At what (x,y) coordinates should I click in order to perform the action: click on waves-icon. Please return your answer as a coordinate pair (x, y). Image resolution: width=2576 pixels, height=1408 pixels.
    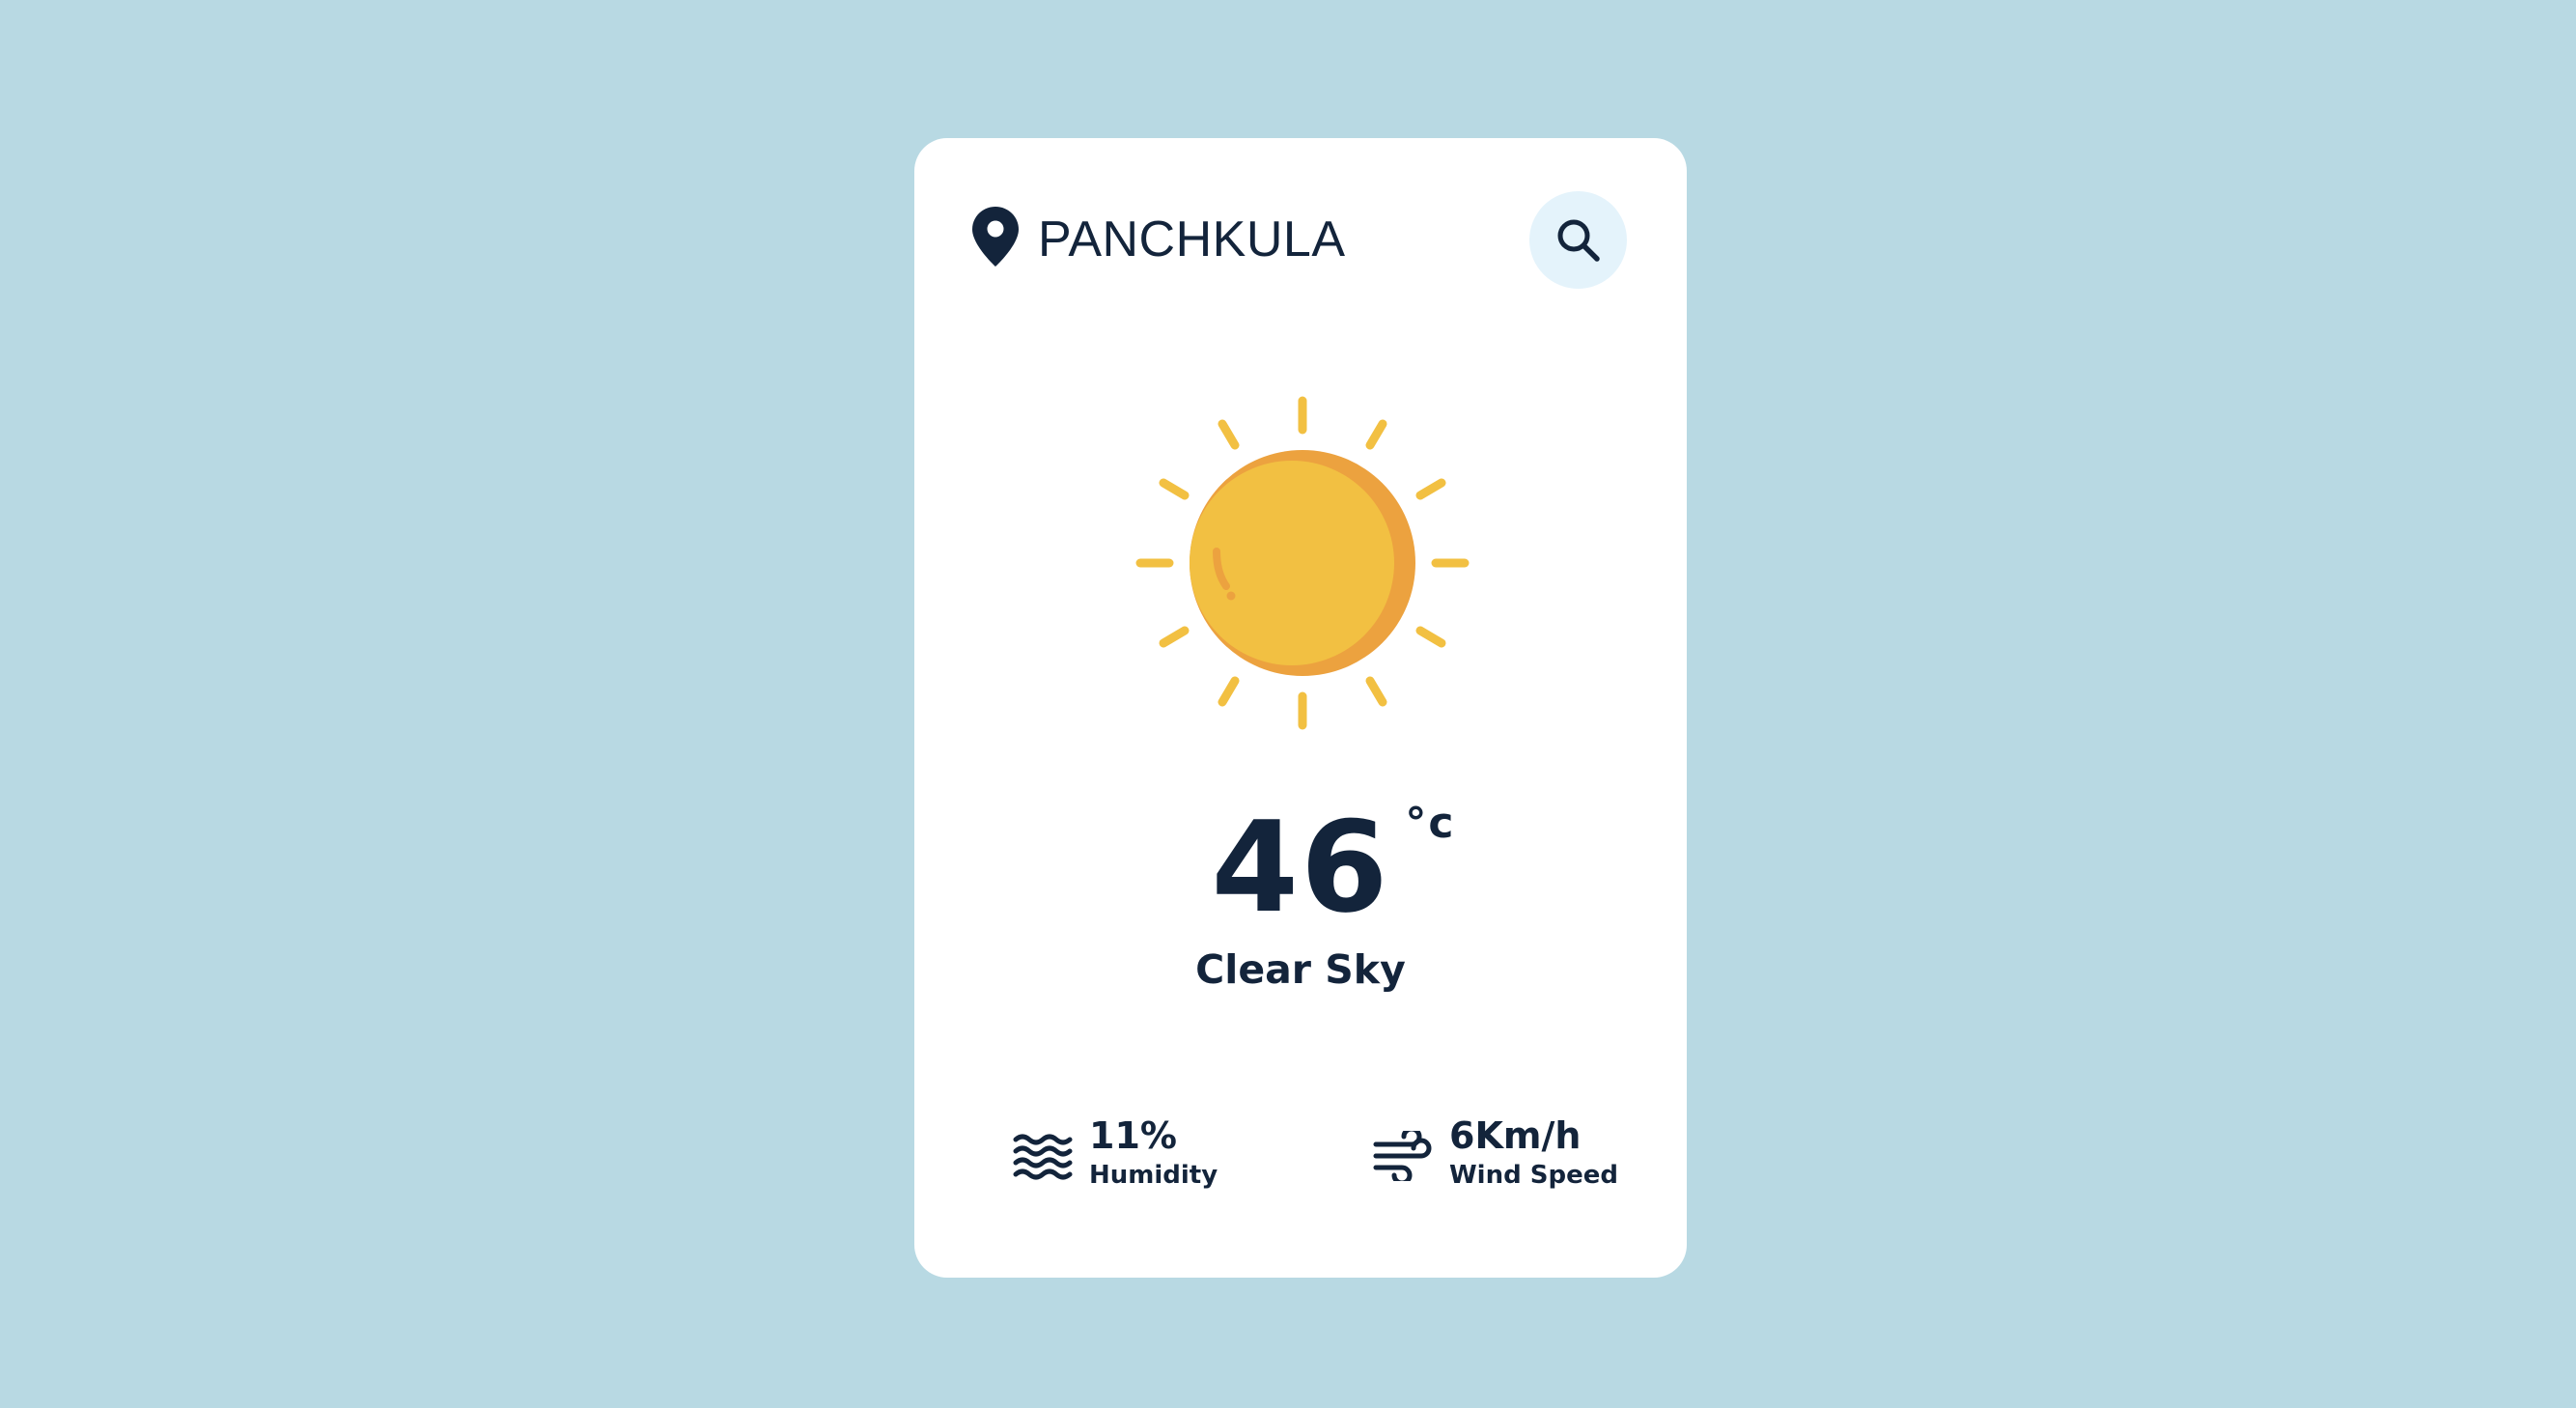
    Looking at the image, I should click on (1043, 1157).